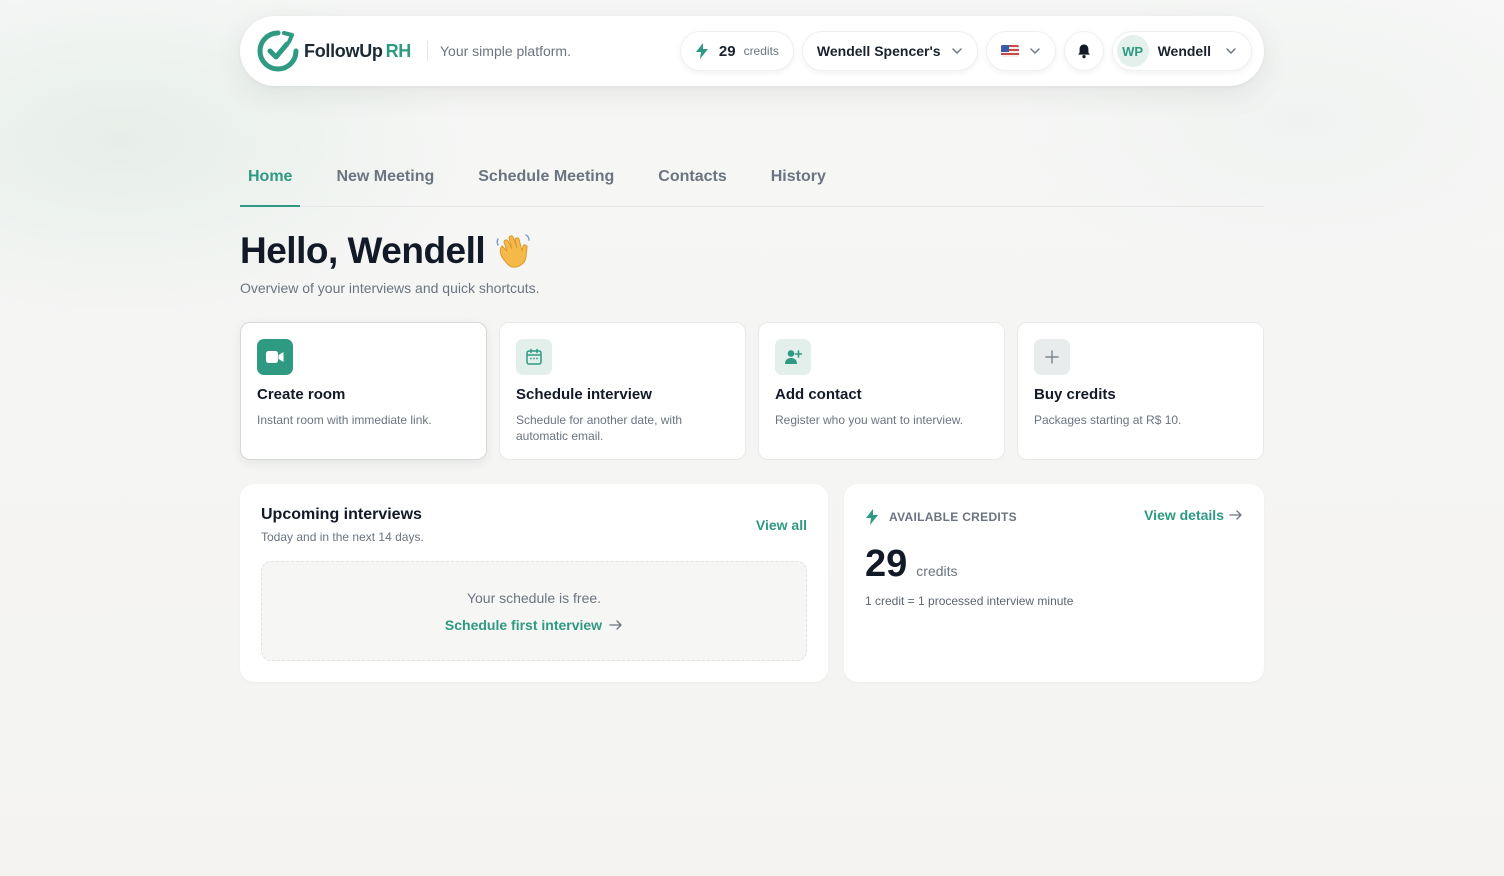 The image size is (1504, 876). What do you see at coordinates (692, 178) in the screenshot?
I see `tab-contacts: Contacts` at bounding box center [692, 178].